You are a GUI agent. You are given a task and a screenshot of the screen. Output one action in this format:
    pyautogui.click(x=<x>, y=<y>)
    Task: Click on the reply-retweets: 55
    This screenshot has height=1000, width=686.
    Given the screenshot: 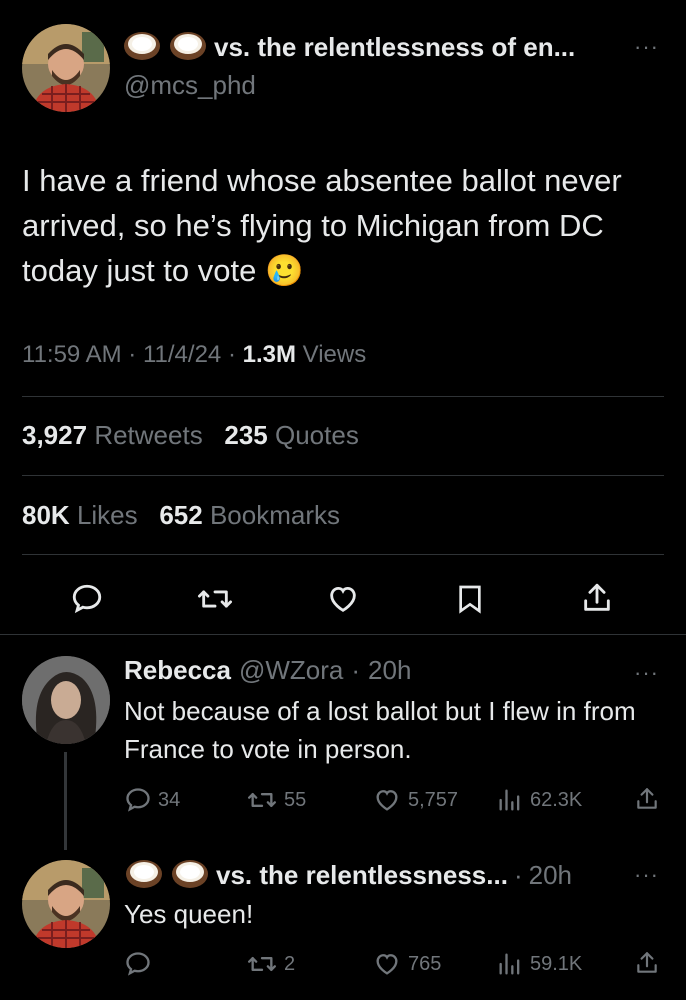 What is the action you would take?
    pyautogui.click(x=276, y=800)
    